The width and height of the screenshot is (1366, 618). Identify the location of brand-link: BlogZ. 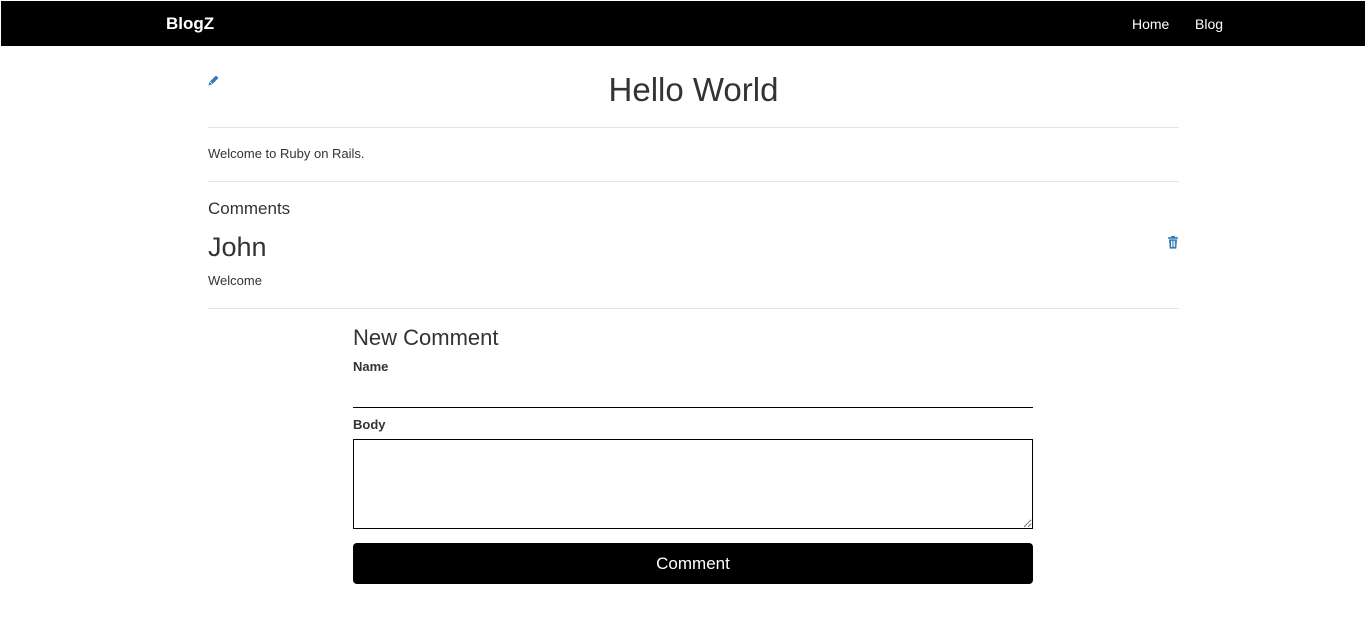
(190, 24).